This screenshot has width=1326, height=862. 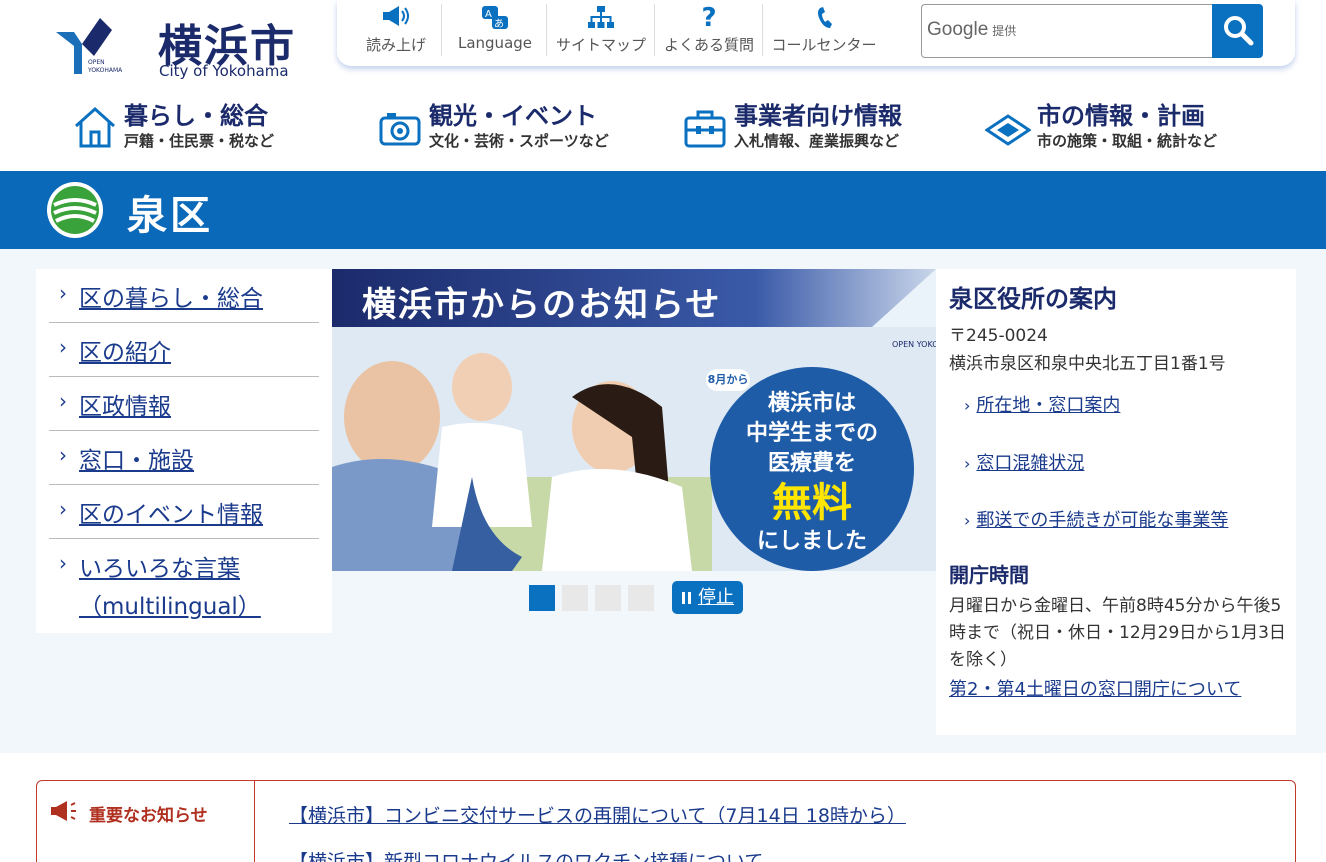 I want to click on ward-emblem-icon, so click(x=75, y=210).